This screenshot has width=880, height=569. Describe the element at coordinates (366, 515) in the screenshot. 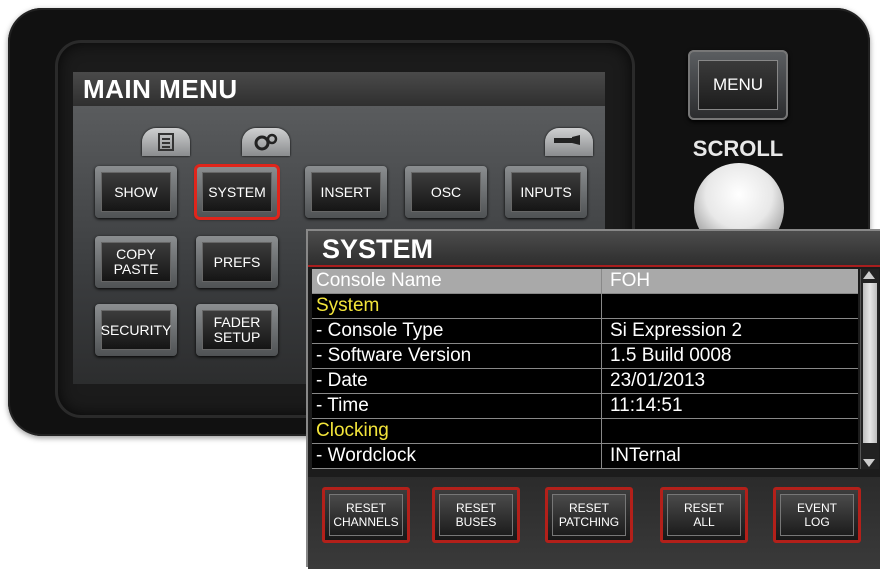

I see `reset-channels-button: RESET CHANNELS` at that location.